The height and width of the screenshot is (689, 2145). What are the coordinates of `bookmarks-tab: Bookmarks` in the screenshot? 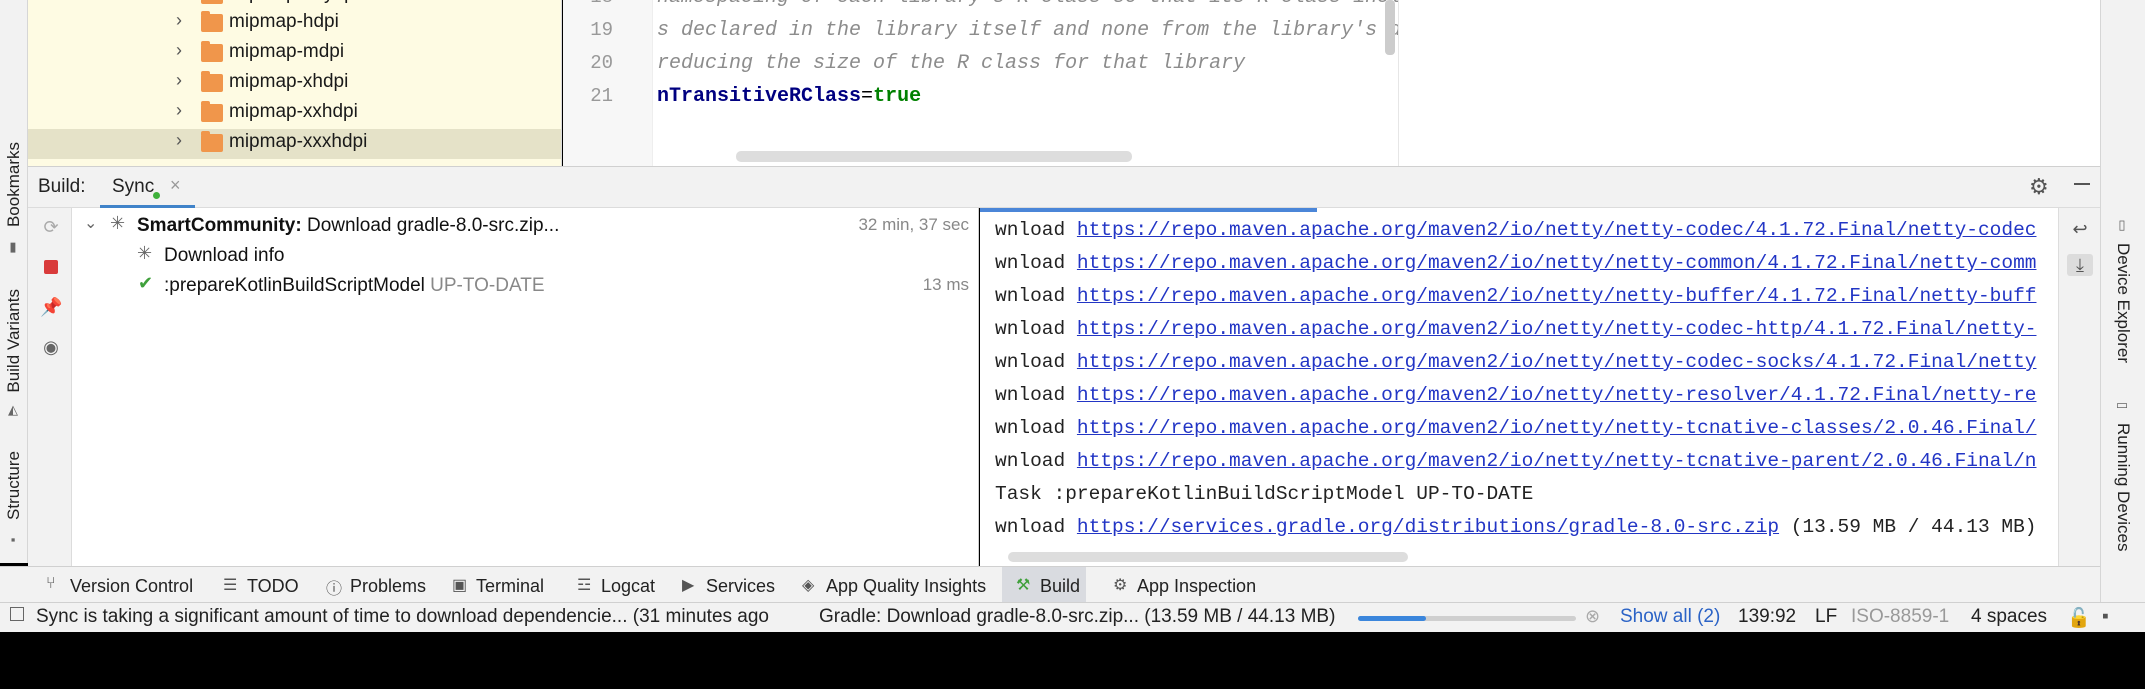 It's located at (14, 184).